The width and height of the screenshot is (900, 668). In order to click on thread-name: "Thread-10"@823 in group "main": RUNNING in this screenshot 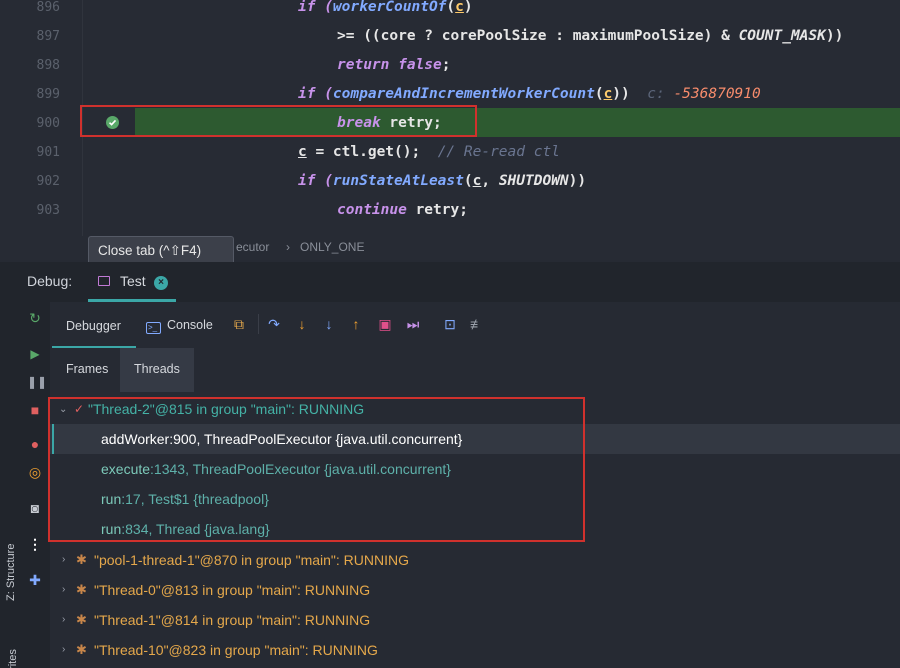, I will do `click(236, 650)`.